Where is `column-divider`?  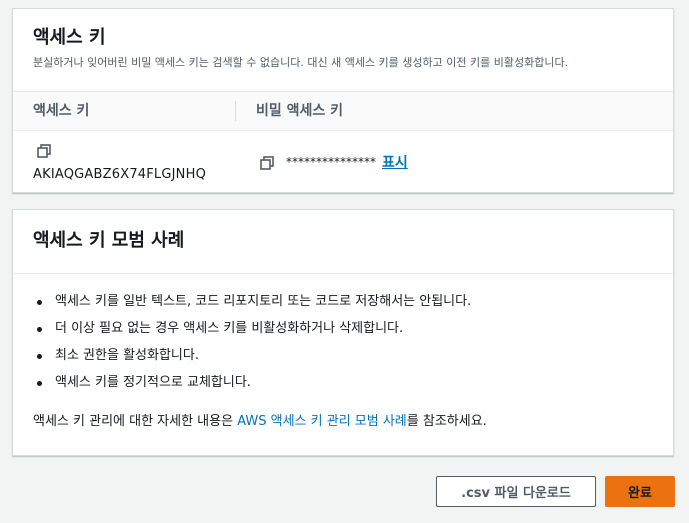 column-divider is located at coordinates (235, 111).